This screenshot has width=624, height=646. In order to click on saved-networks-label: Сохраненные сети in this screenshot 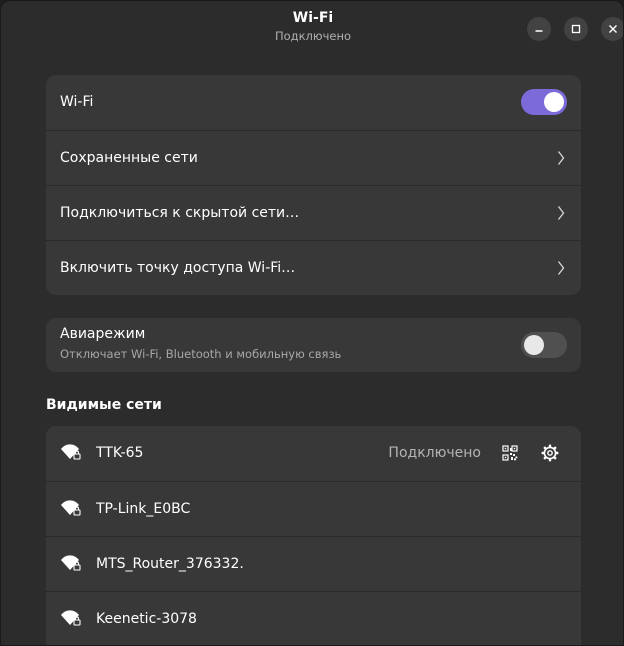, I will do `click(129, 158)`.